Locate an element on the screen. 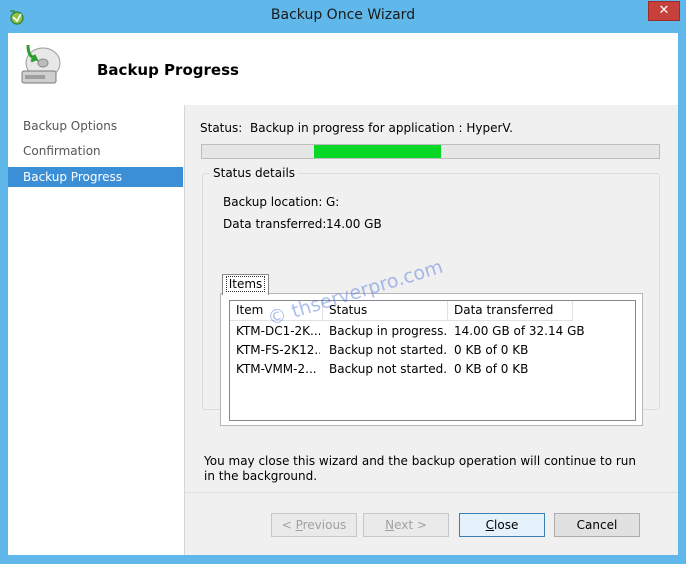 This screenshot has width=686, height=564. data-transferred-label: Data transferred: is located at coordinates (275, 224).